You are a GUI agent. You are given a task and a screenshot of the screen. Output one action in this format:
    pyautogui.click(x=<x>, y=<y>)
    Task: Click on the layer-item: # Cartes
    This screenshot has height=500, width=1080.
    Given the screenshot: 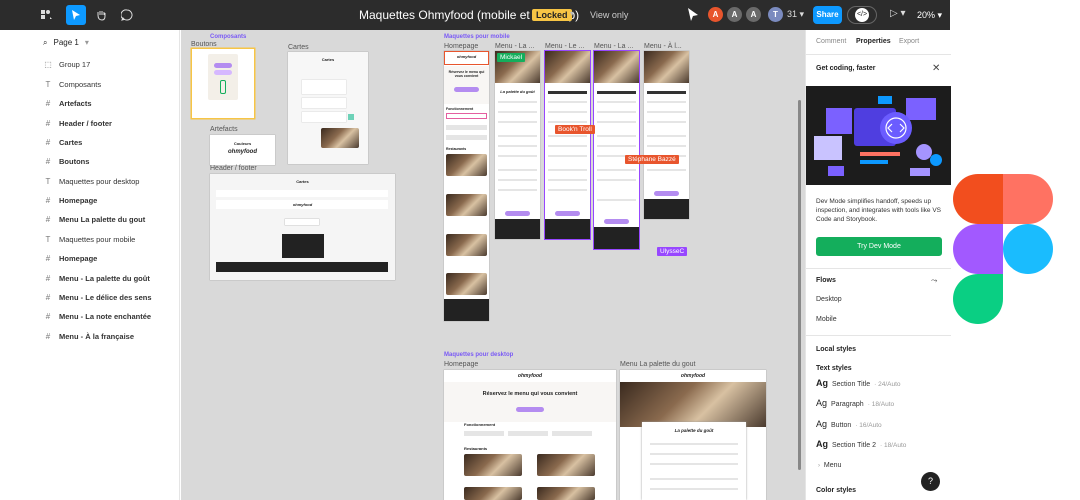 What is the action you would take?
    pyautogui.click(x=63, y=142)
    